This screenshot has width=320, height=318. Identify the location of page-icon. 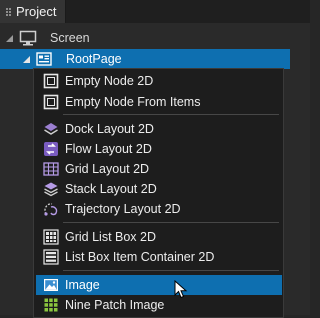
(44, 60).